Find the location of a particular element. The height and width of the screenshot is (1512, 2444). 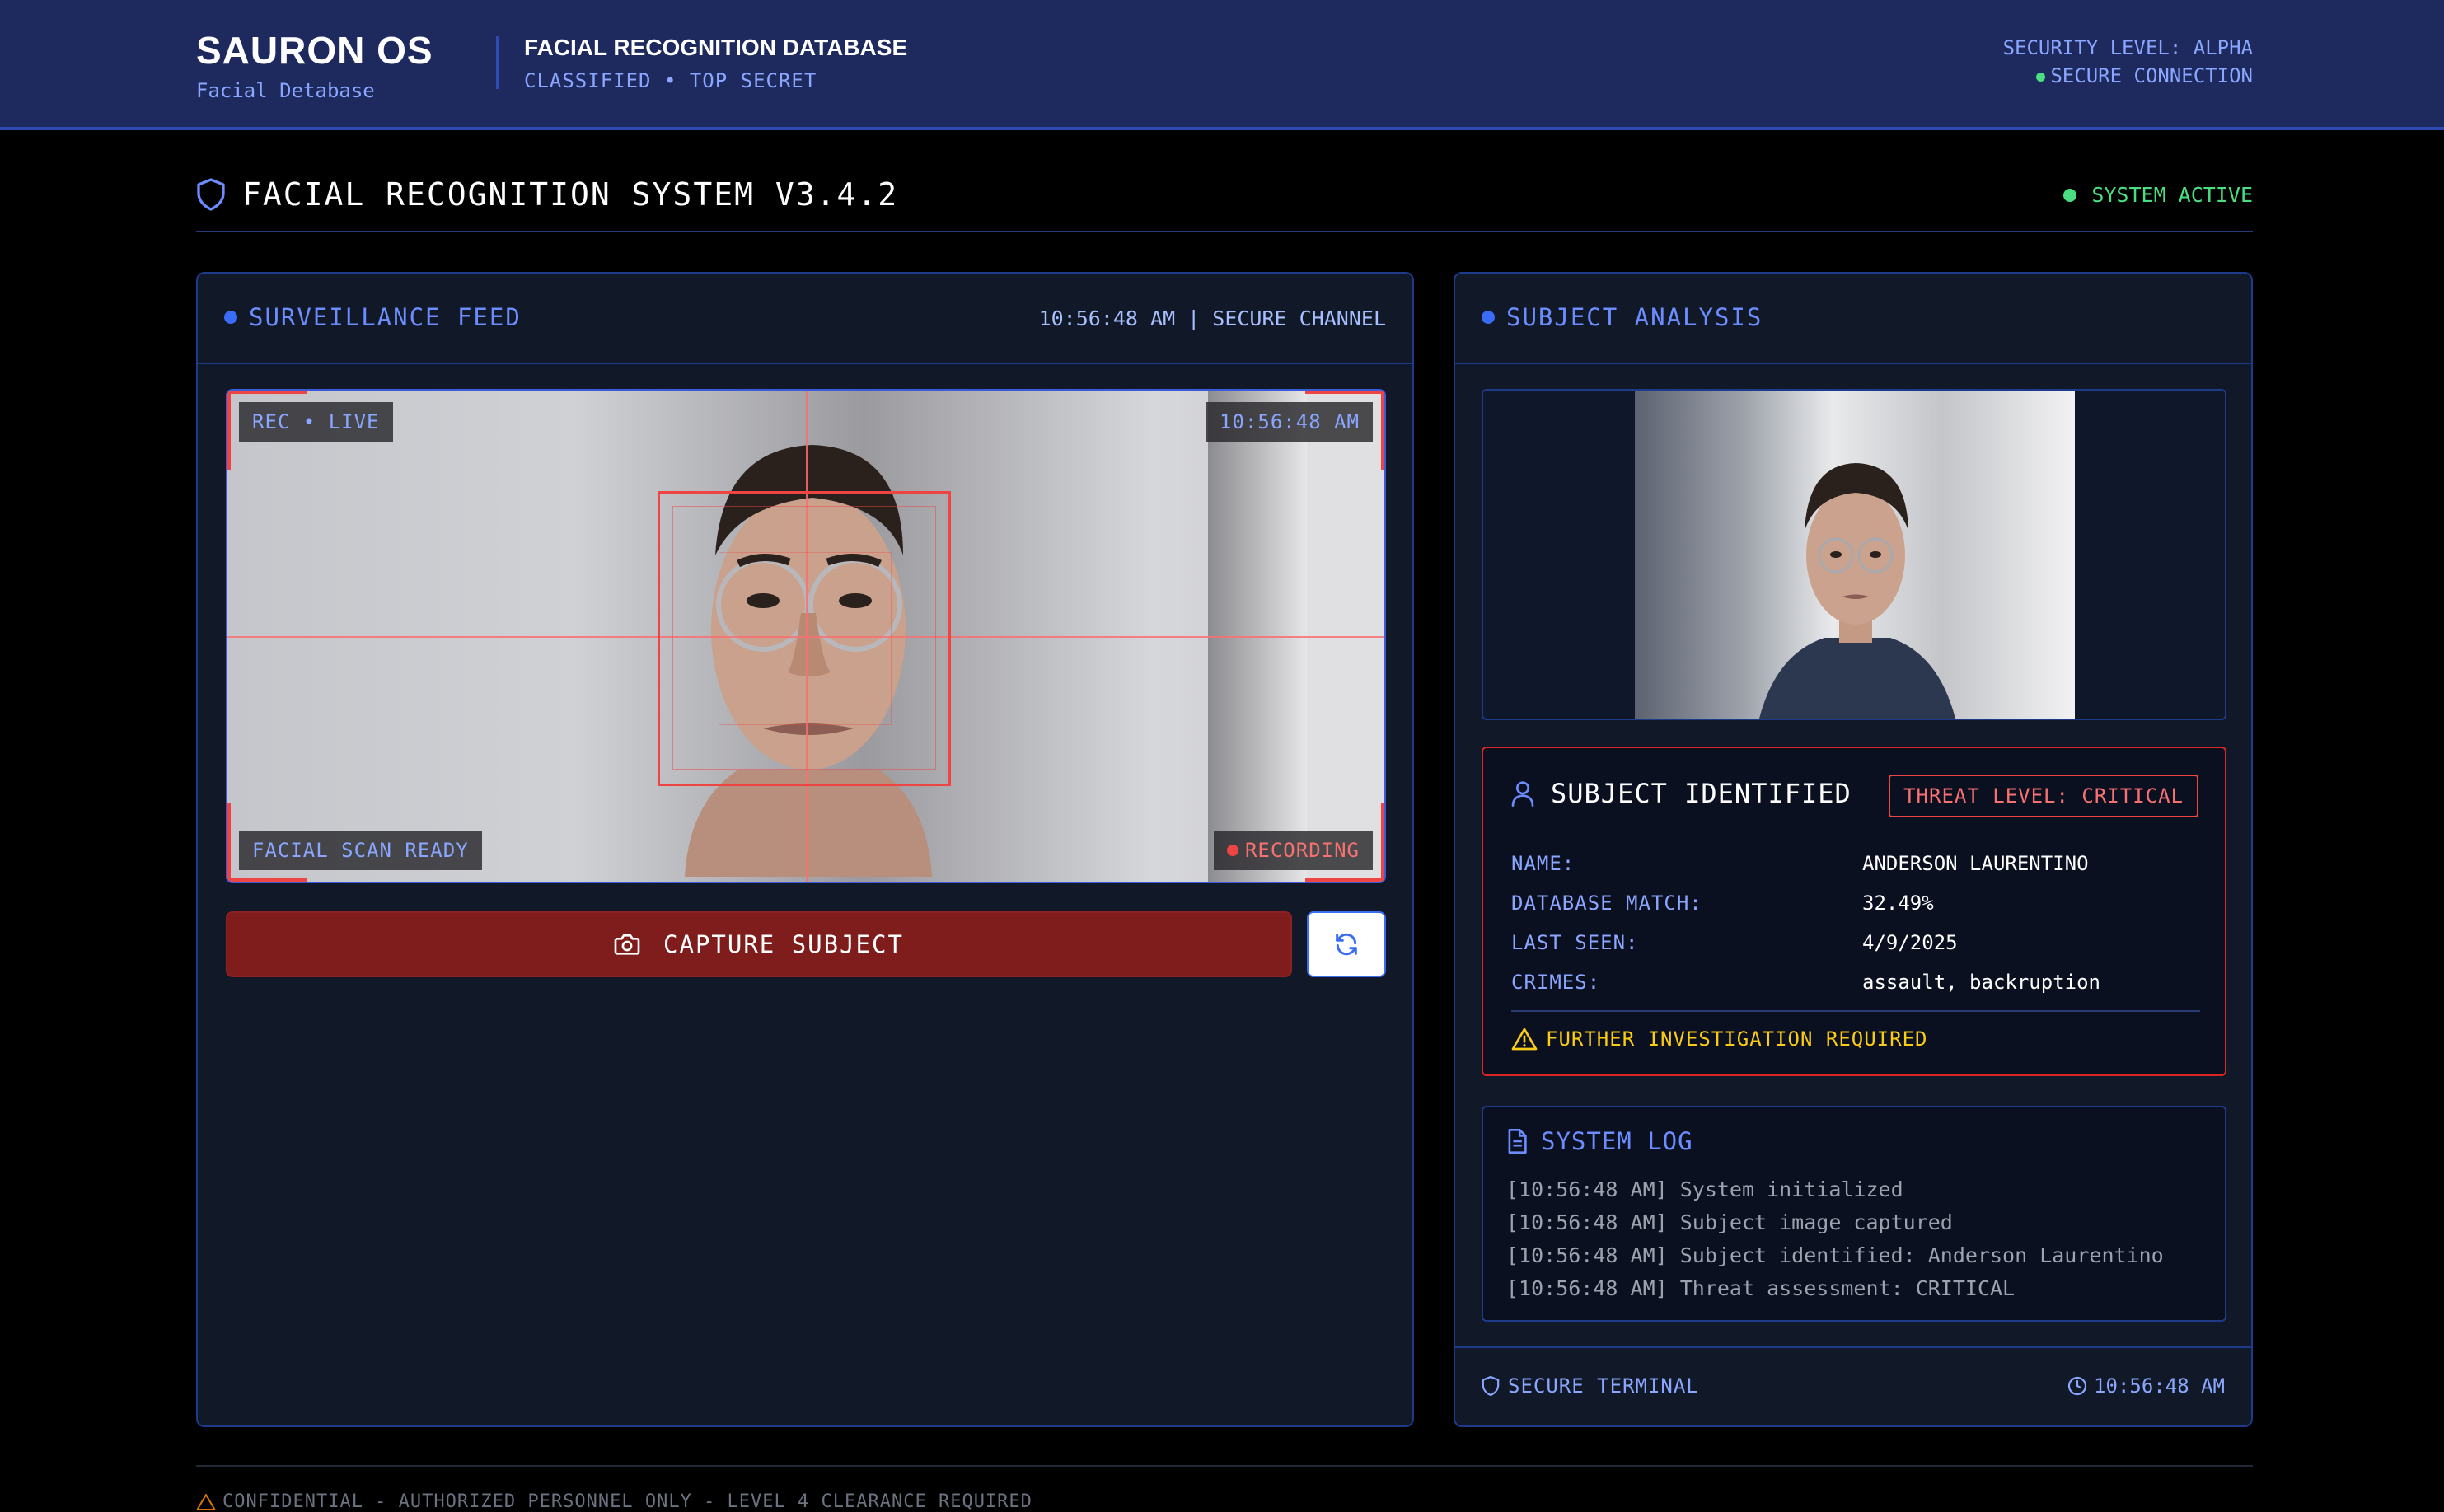

investigation-warning: FURTHER INVESTIGATION REQUIRED is located at coordinates (1719, 1039).